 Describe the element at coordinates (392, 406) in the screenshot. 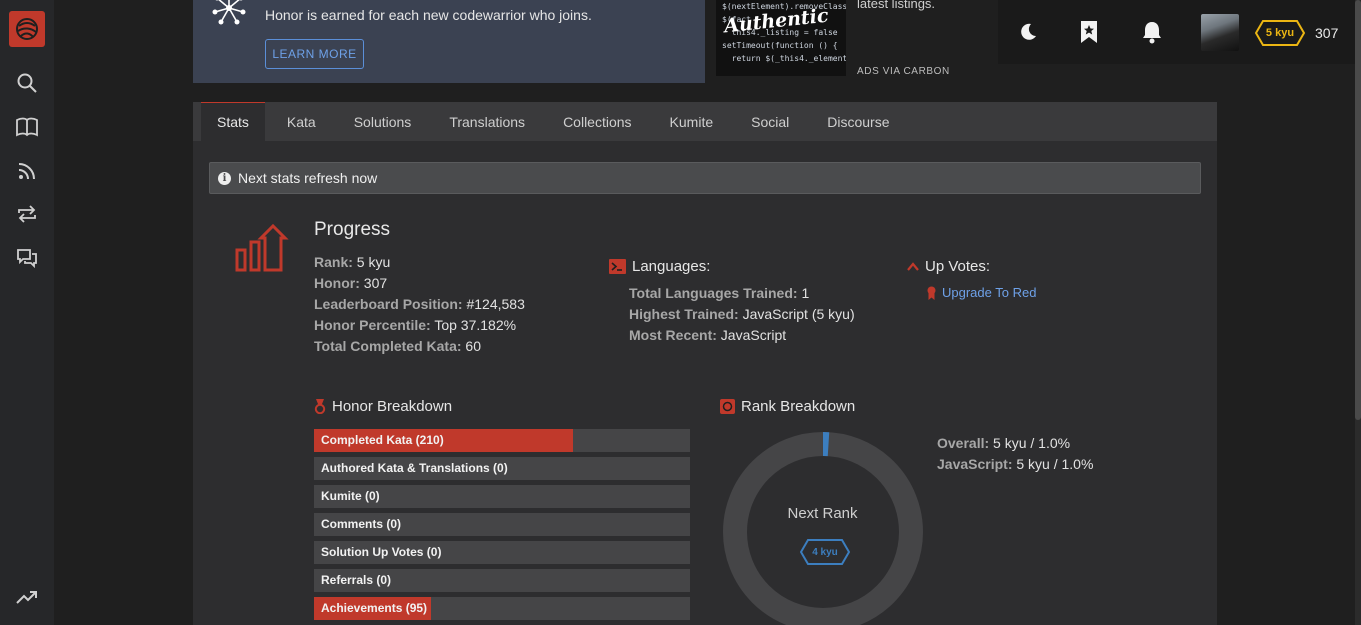

I see `honor-breakdown-title-text: Honor Breakdown` at that location.